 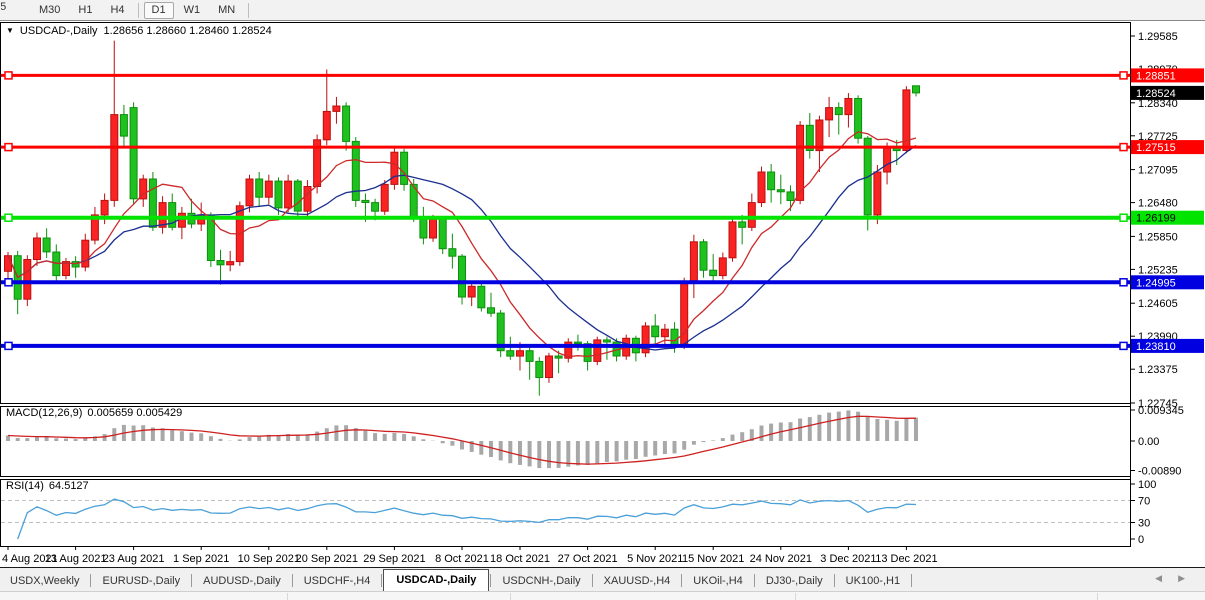 I want to click on hline-price-label: 1.26199, so click(x=1167, y=217).